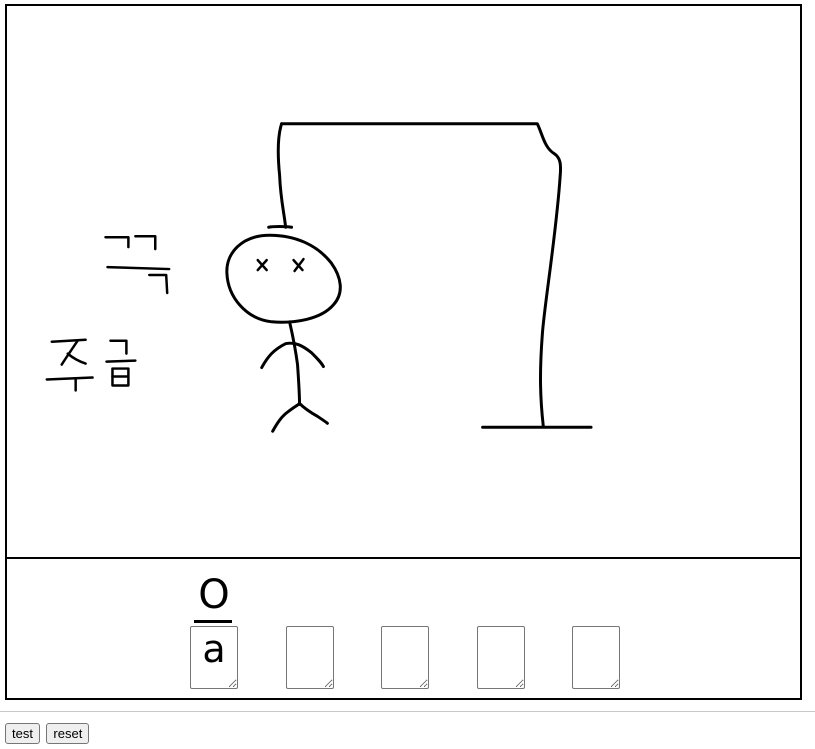 Image resolution: width=815 pixels, height=749 pixels. What do you see at coordinates (214, 657) in the screenshot?
I see `letter-input: a` at bounding box center [214, 657].